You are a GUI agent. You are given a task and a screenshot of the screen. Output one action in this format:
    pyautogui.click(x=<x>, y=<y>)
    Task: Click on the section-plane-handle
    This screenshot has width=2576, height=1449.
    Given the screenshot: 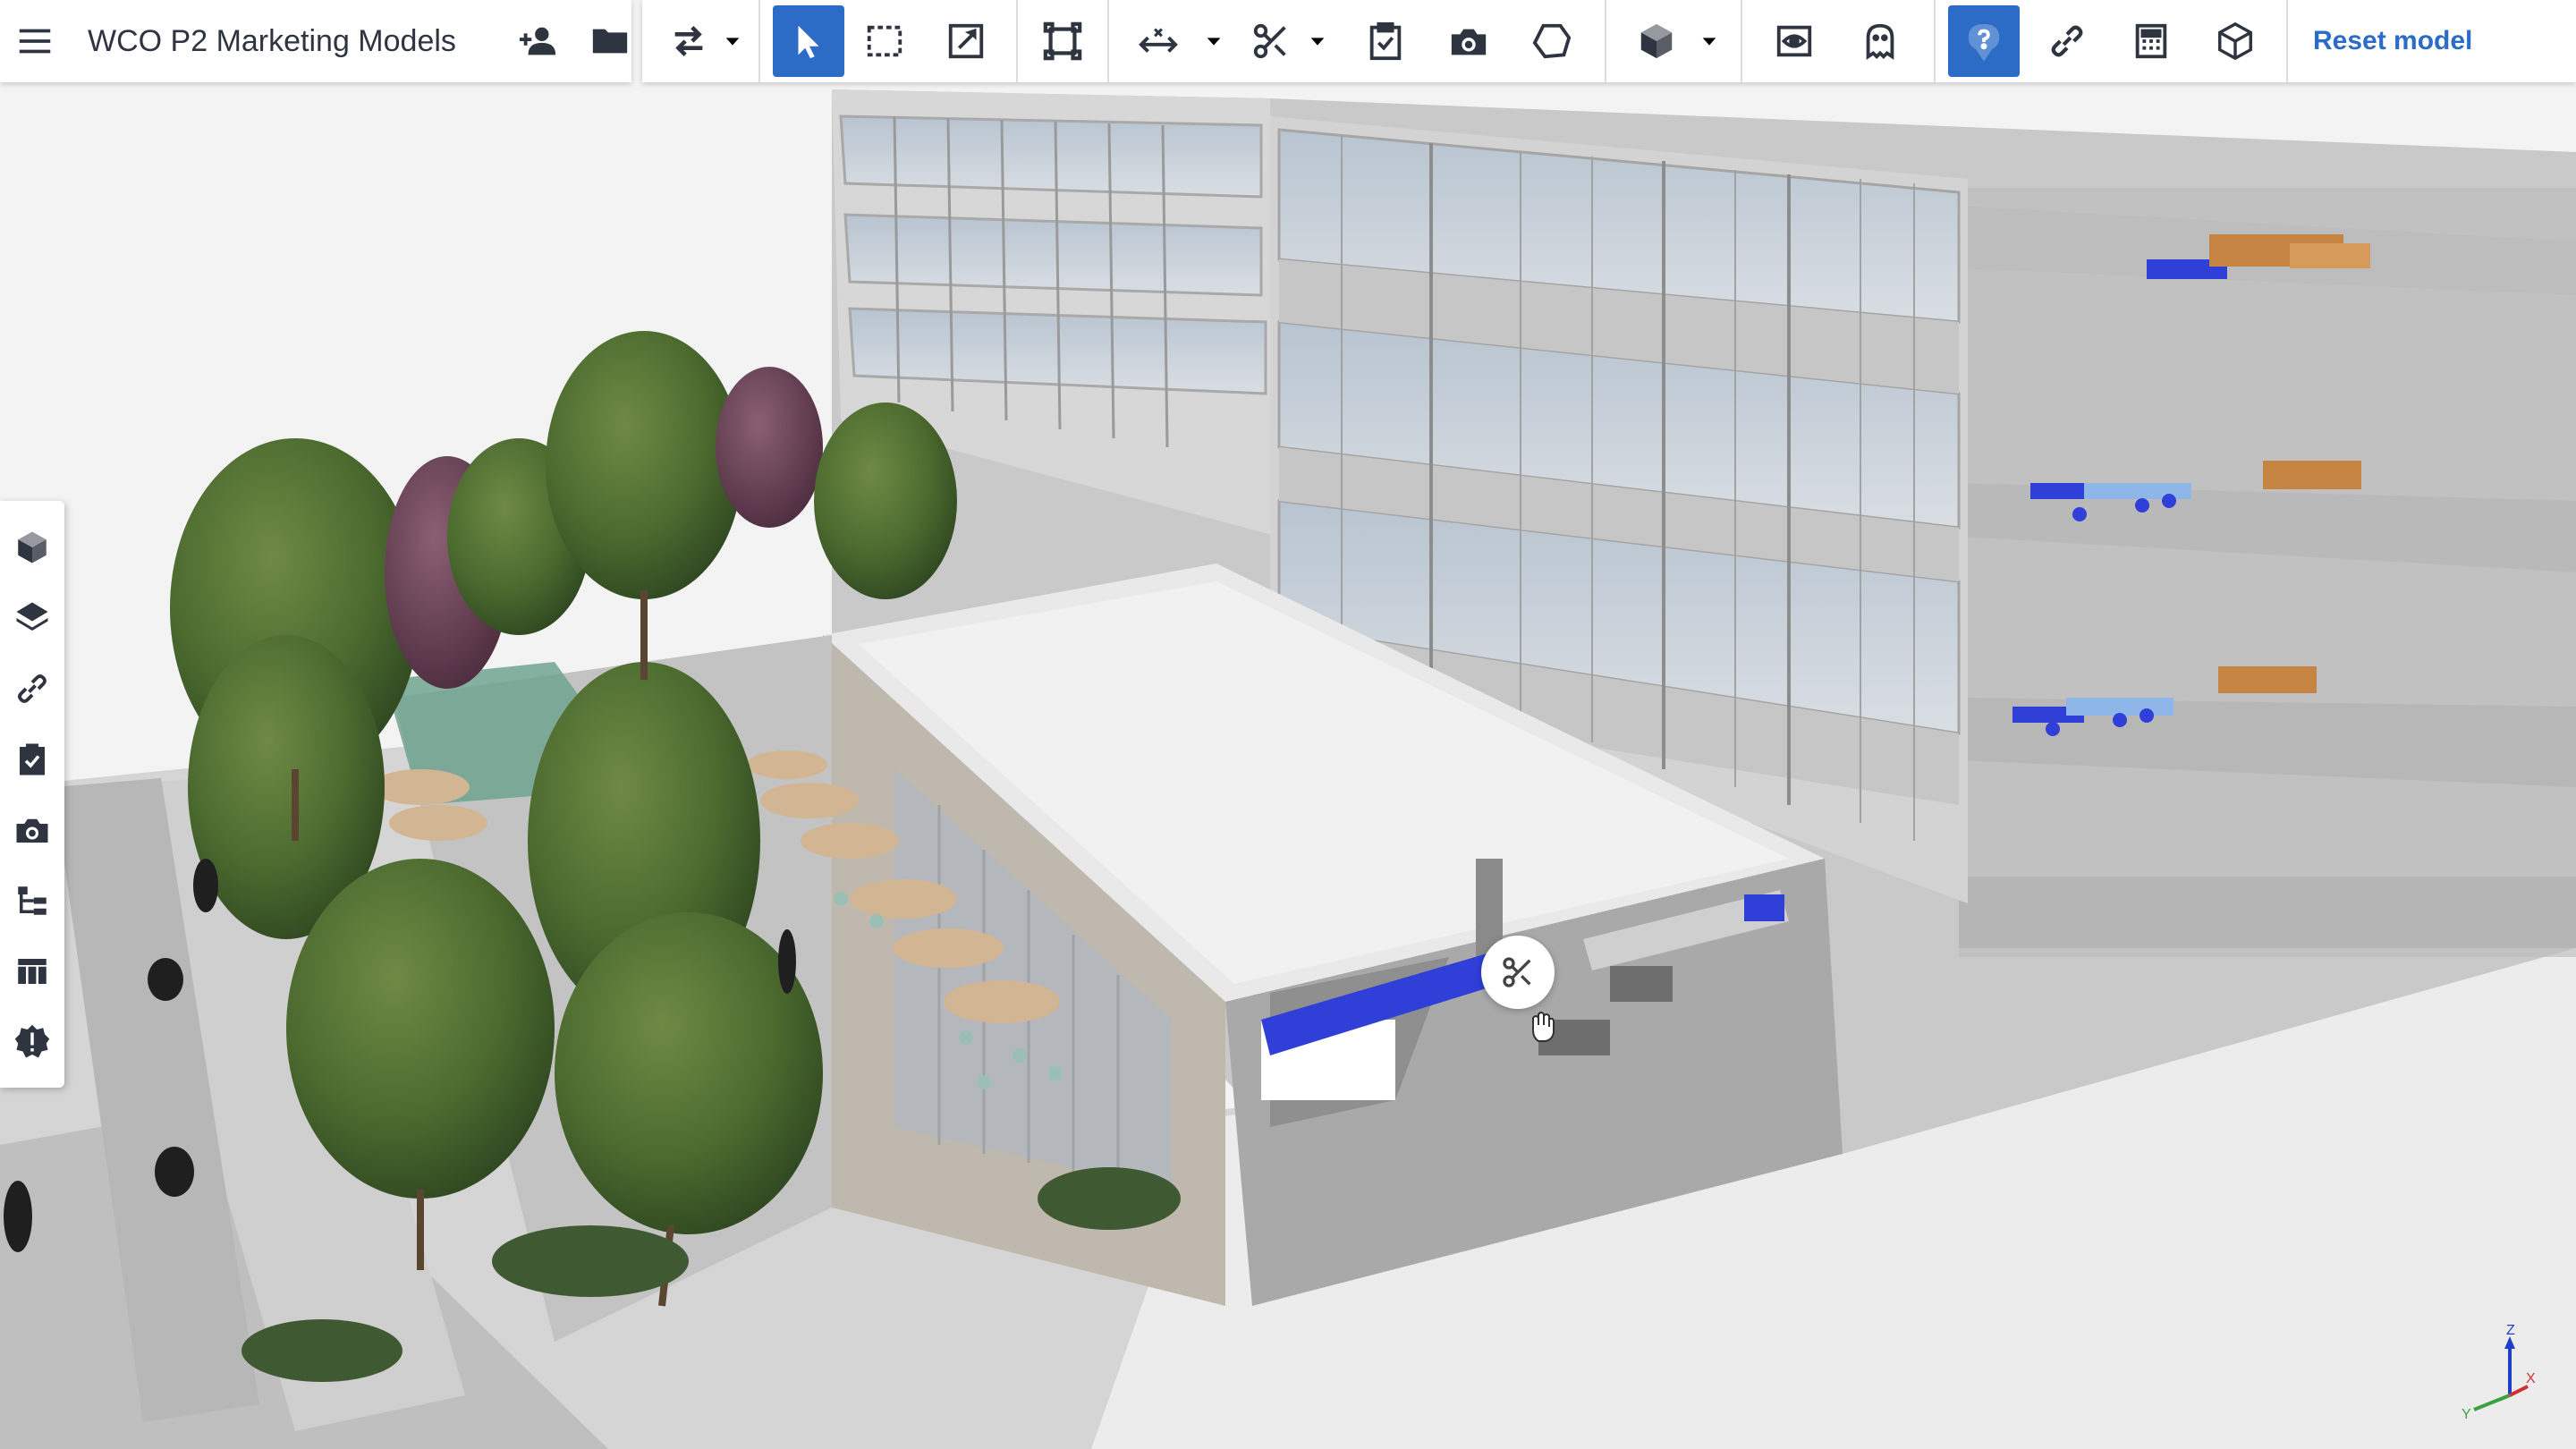 What is the action you would take?
    pyautogui.click(x=1518, y=972)
    